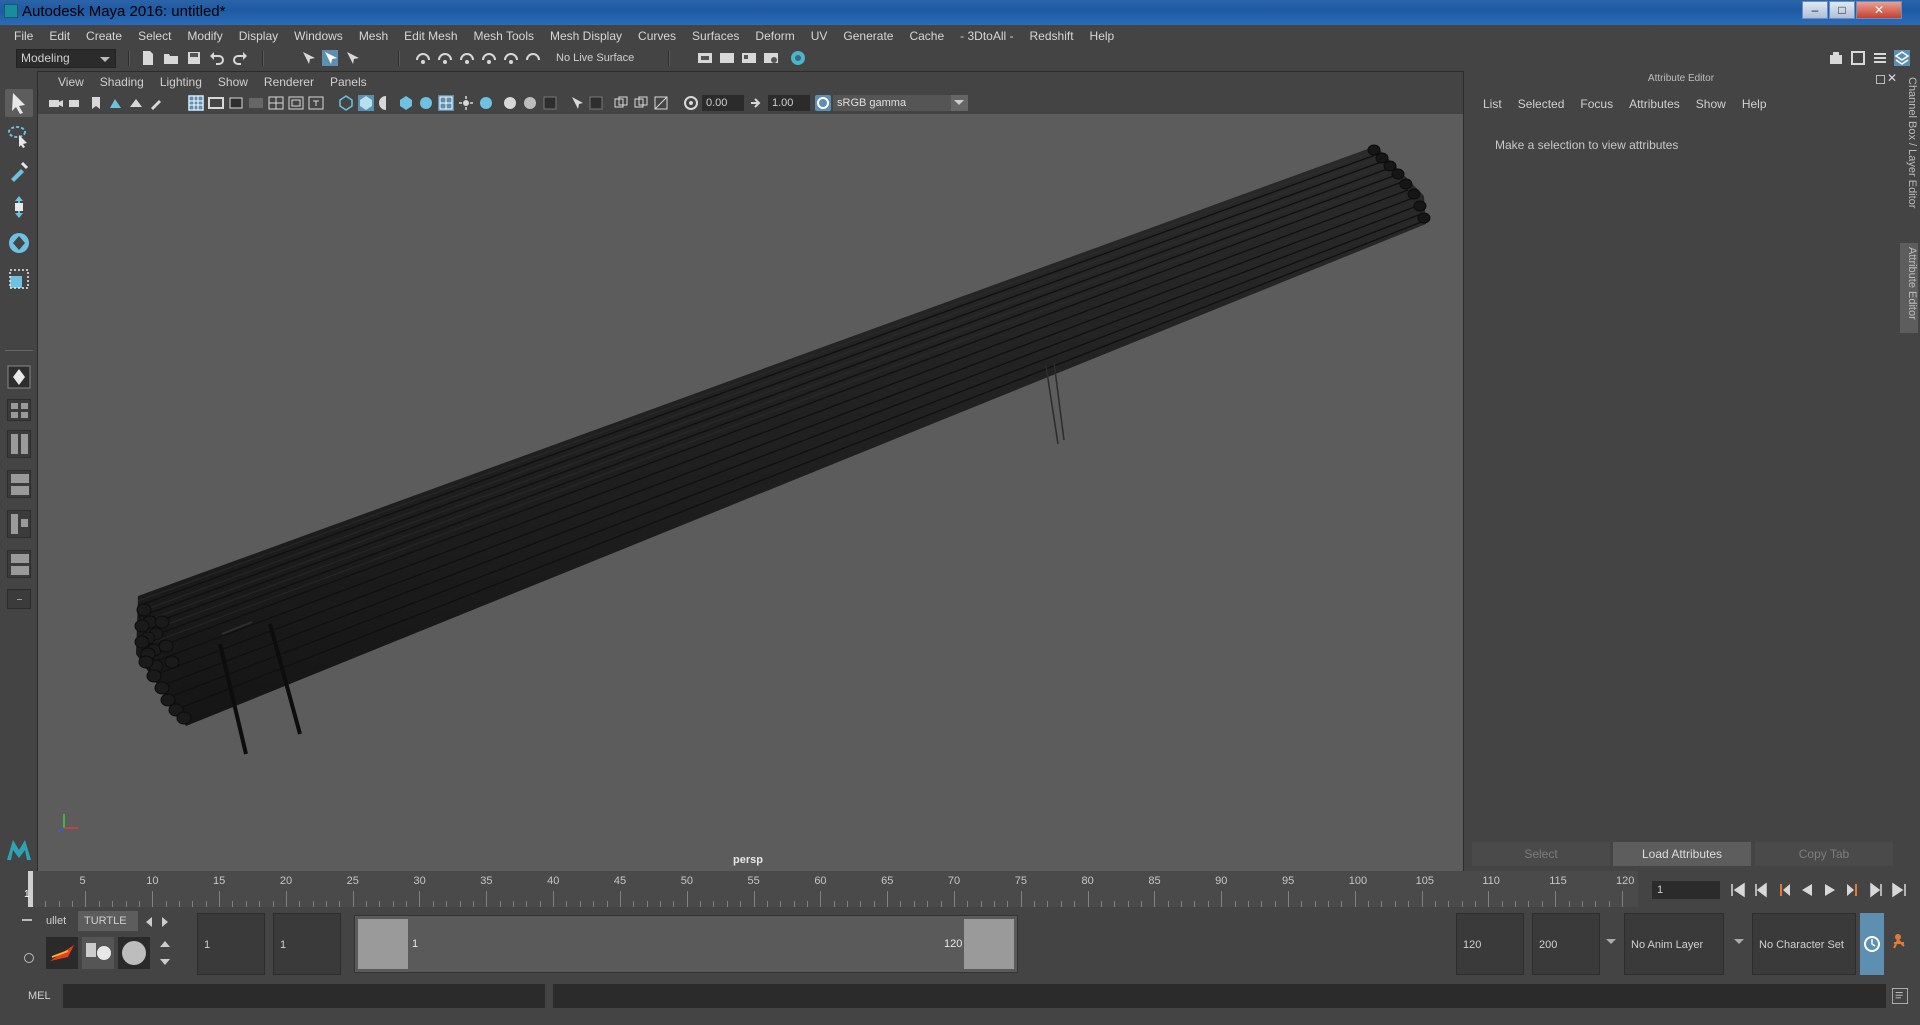  What do you see at coordinates (1784, 890) in the screenshot?
I see `step-back-frame-icon` at bounding box center [1784, 890].